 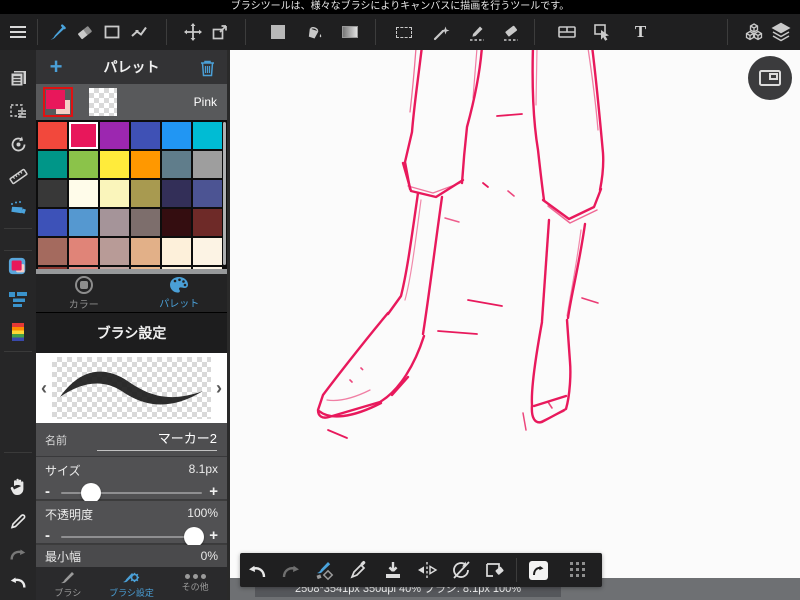 What do you see at coordinates (90, 493) in the screenshot?
I see `size-slider-thumb` at bounding box center [90, 493].